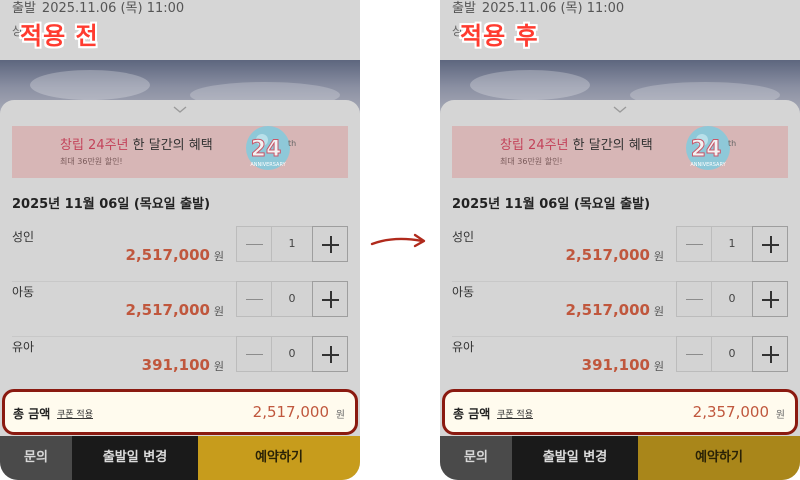 This screenshot has height=480, width=800. Describe the element at coordinates (290, 412) in the screenshot. I see `total-amount: 2,517,000` at that location.